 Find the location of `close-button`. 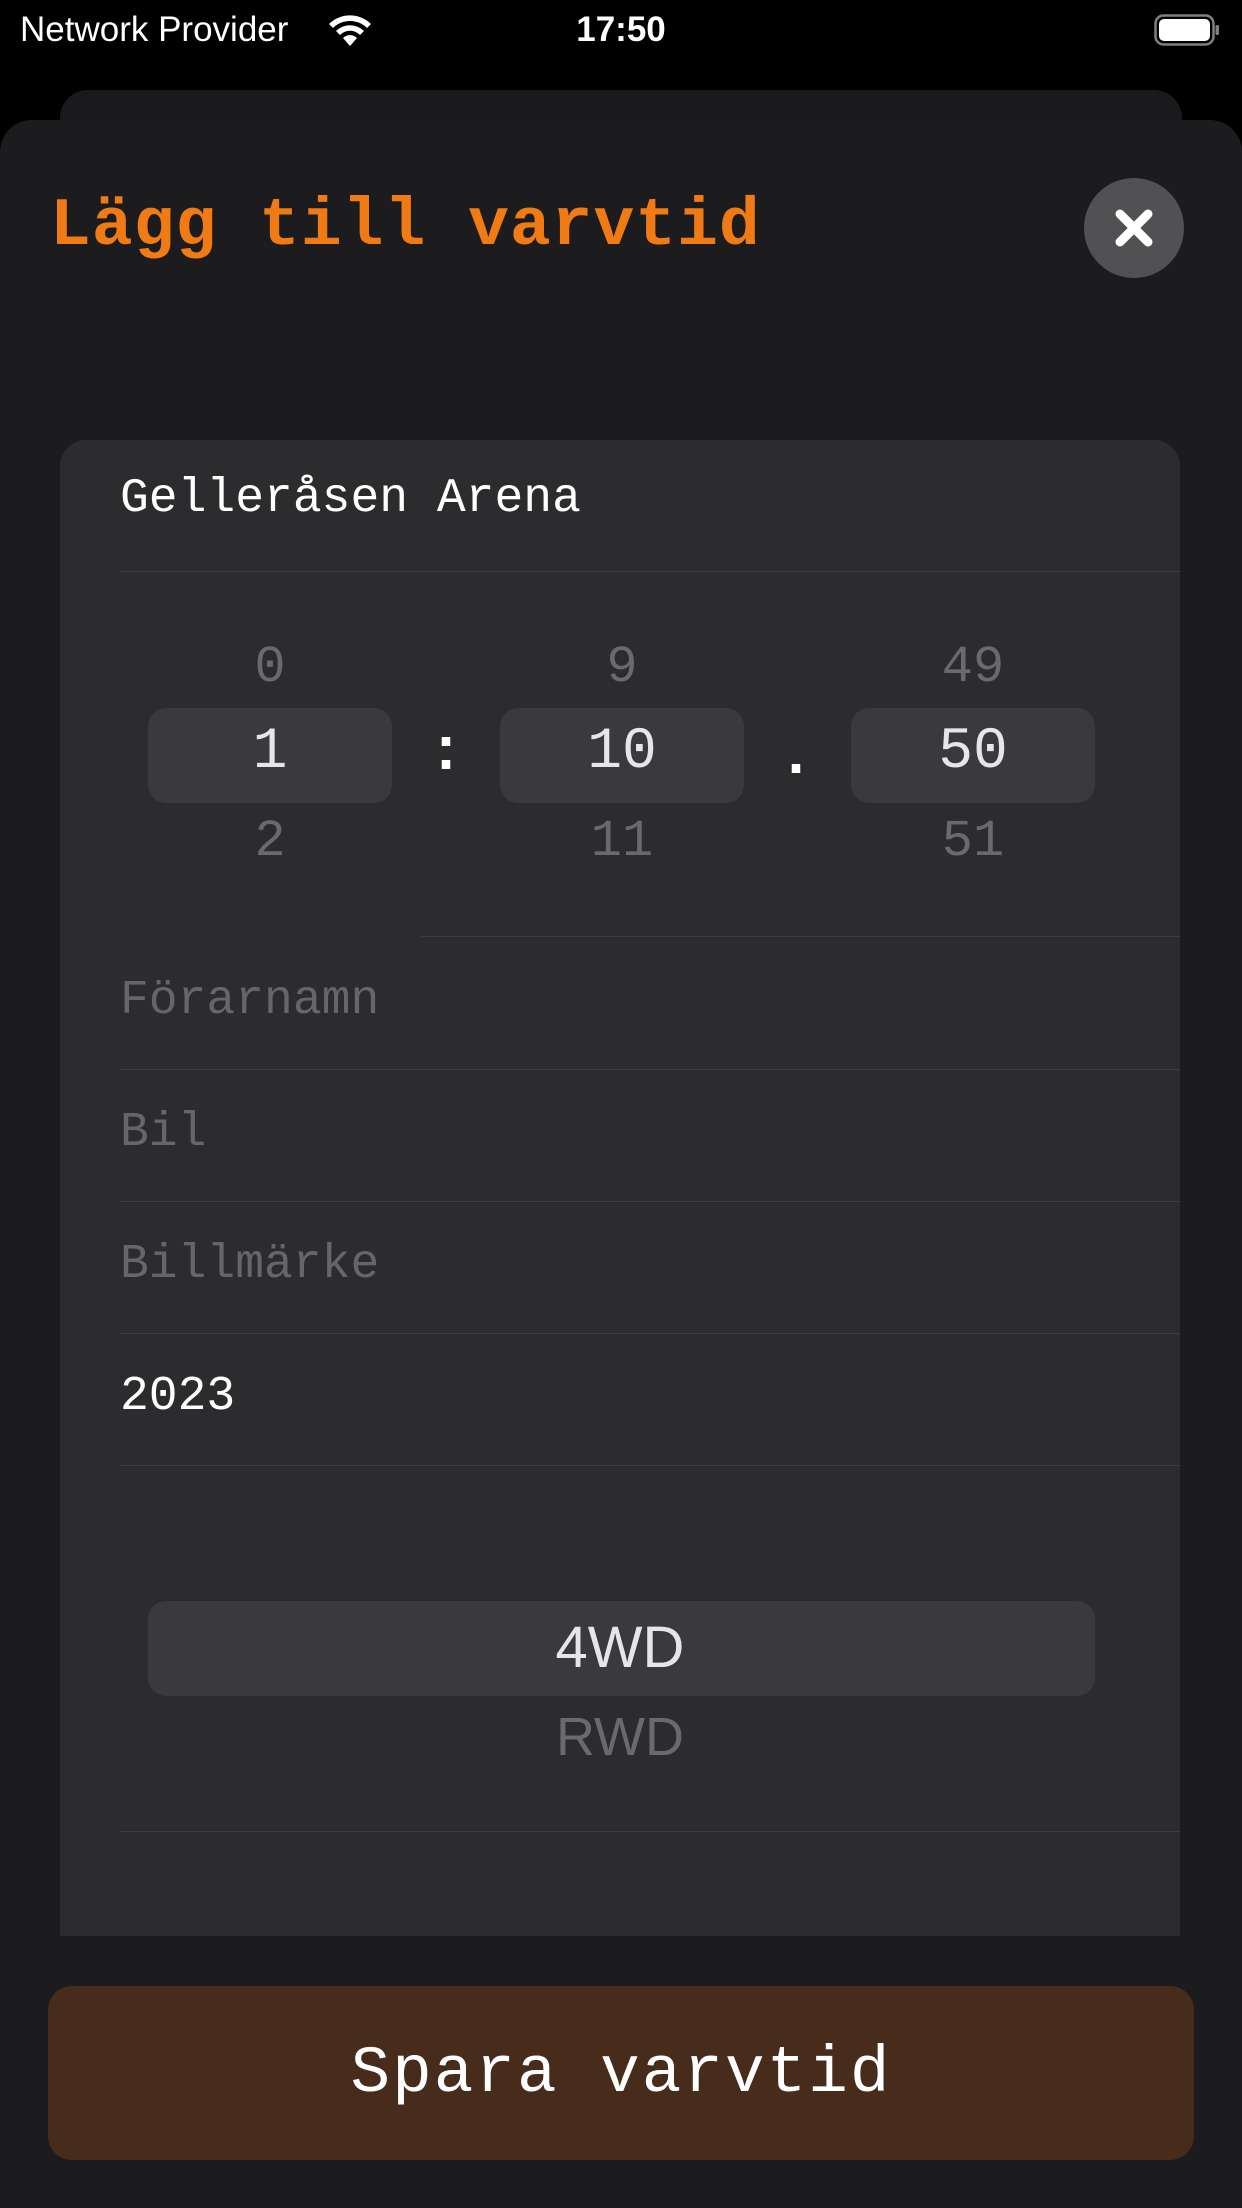

close-button is located at coordinates (1134, 228).